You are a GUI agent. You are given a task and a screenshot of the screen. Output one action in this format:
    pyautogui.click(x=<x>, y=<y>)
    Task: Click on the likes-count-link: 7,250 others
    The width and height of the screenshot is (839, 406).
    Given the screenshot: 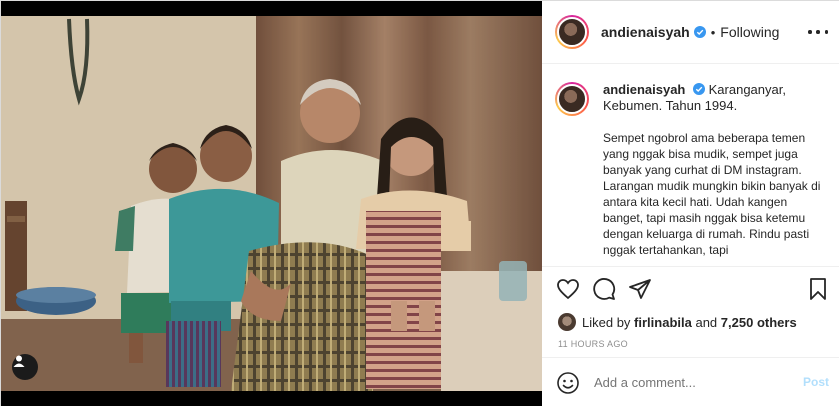 What is the action you would take?
    pyautogui.click(x=759, y=322)
    